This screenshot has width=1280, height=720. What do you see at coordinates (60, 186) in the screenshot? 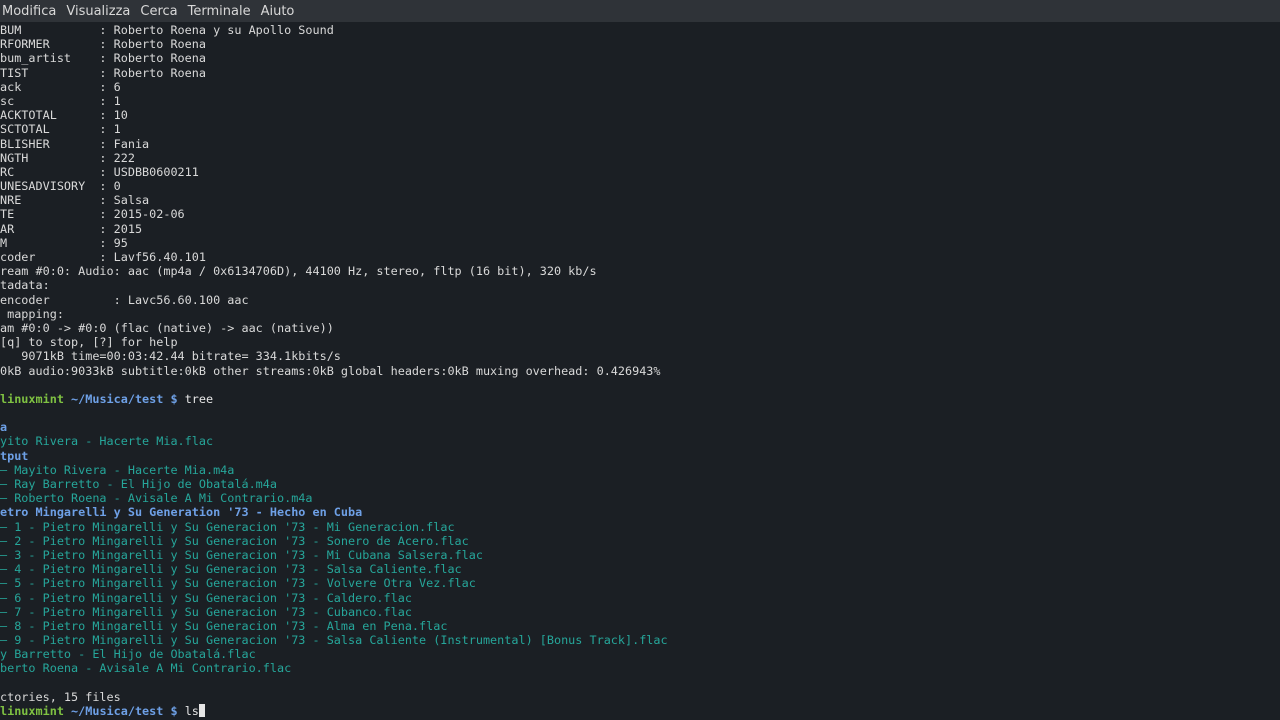
I see `output-line: UNESADVISORY : 0` at bounding box center [60, 186].